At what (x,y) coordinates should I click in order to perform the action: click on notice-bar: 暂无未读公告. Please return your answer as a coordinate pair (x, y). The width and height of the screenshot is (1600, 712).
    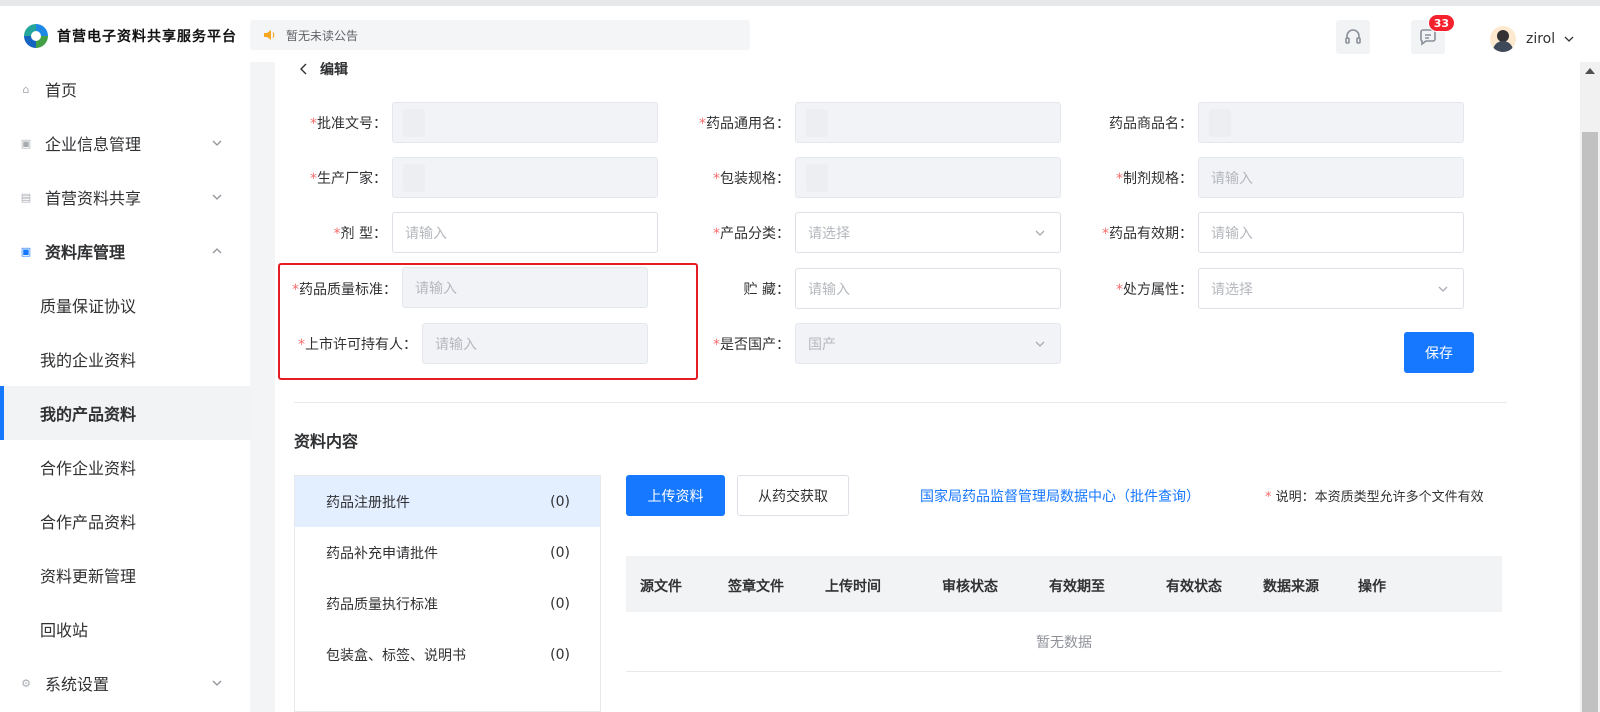
    Looking at the image, I should click on (500, 35).